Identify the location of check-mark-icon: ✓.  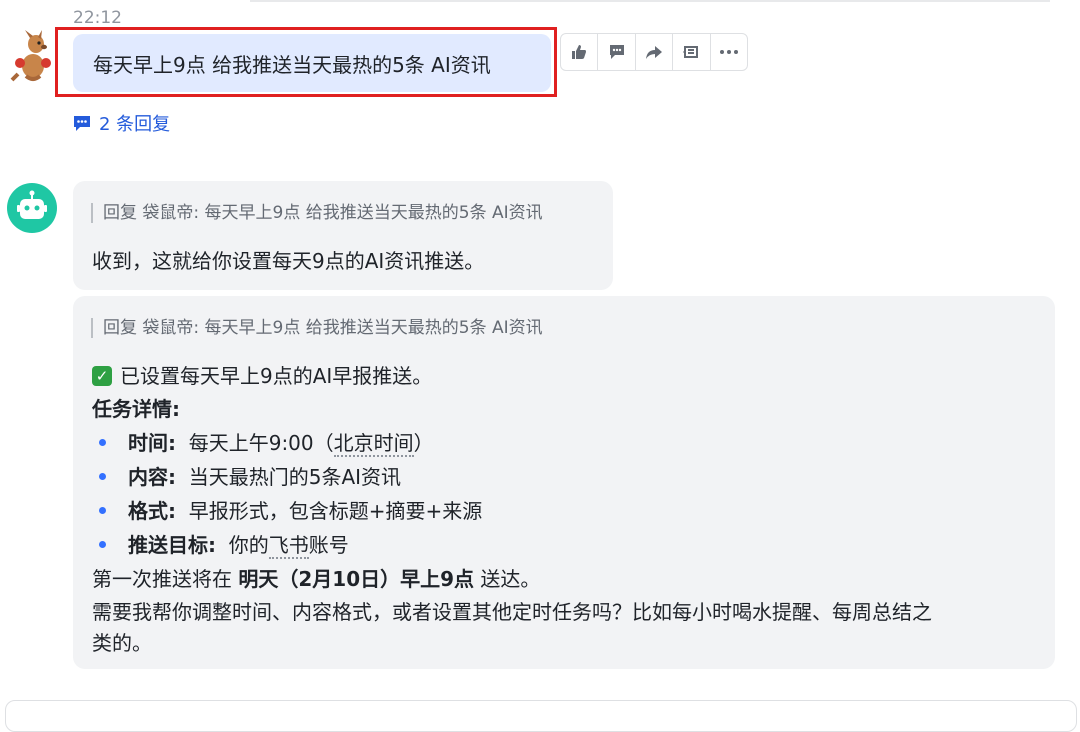
(102, 375).